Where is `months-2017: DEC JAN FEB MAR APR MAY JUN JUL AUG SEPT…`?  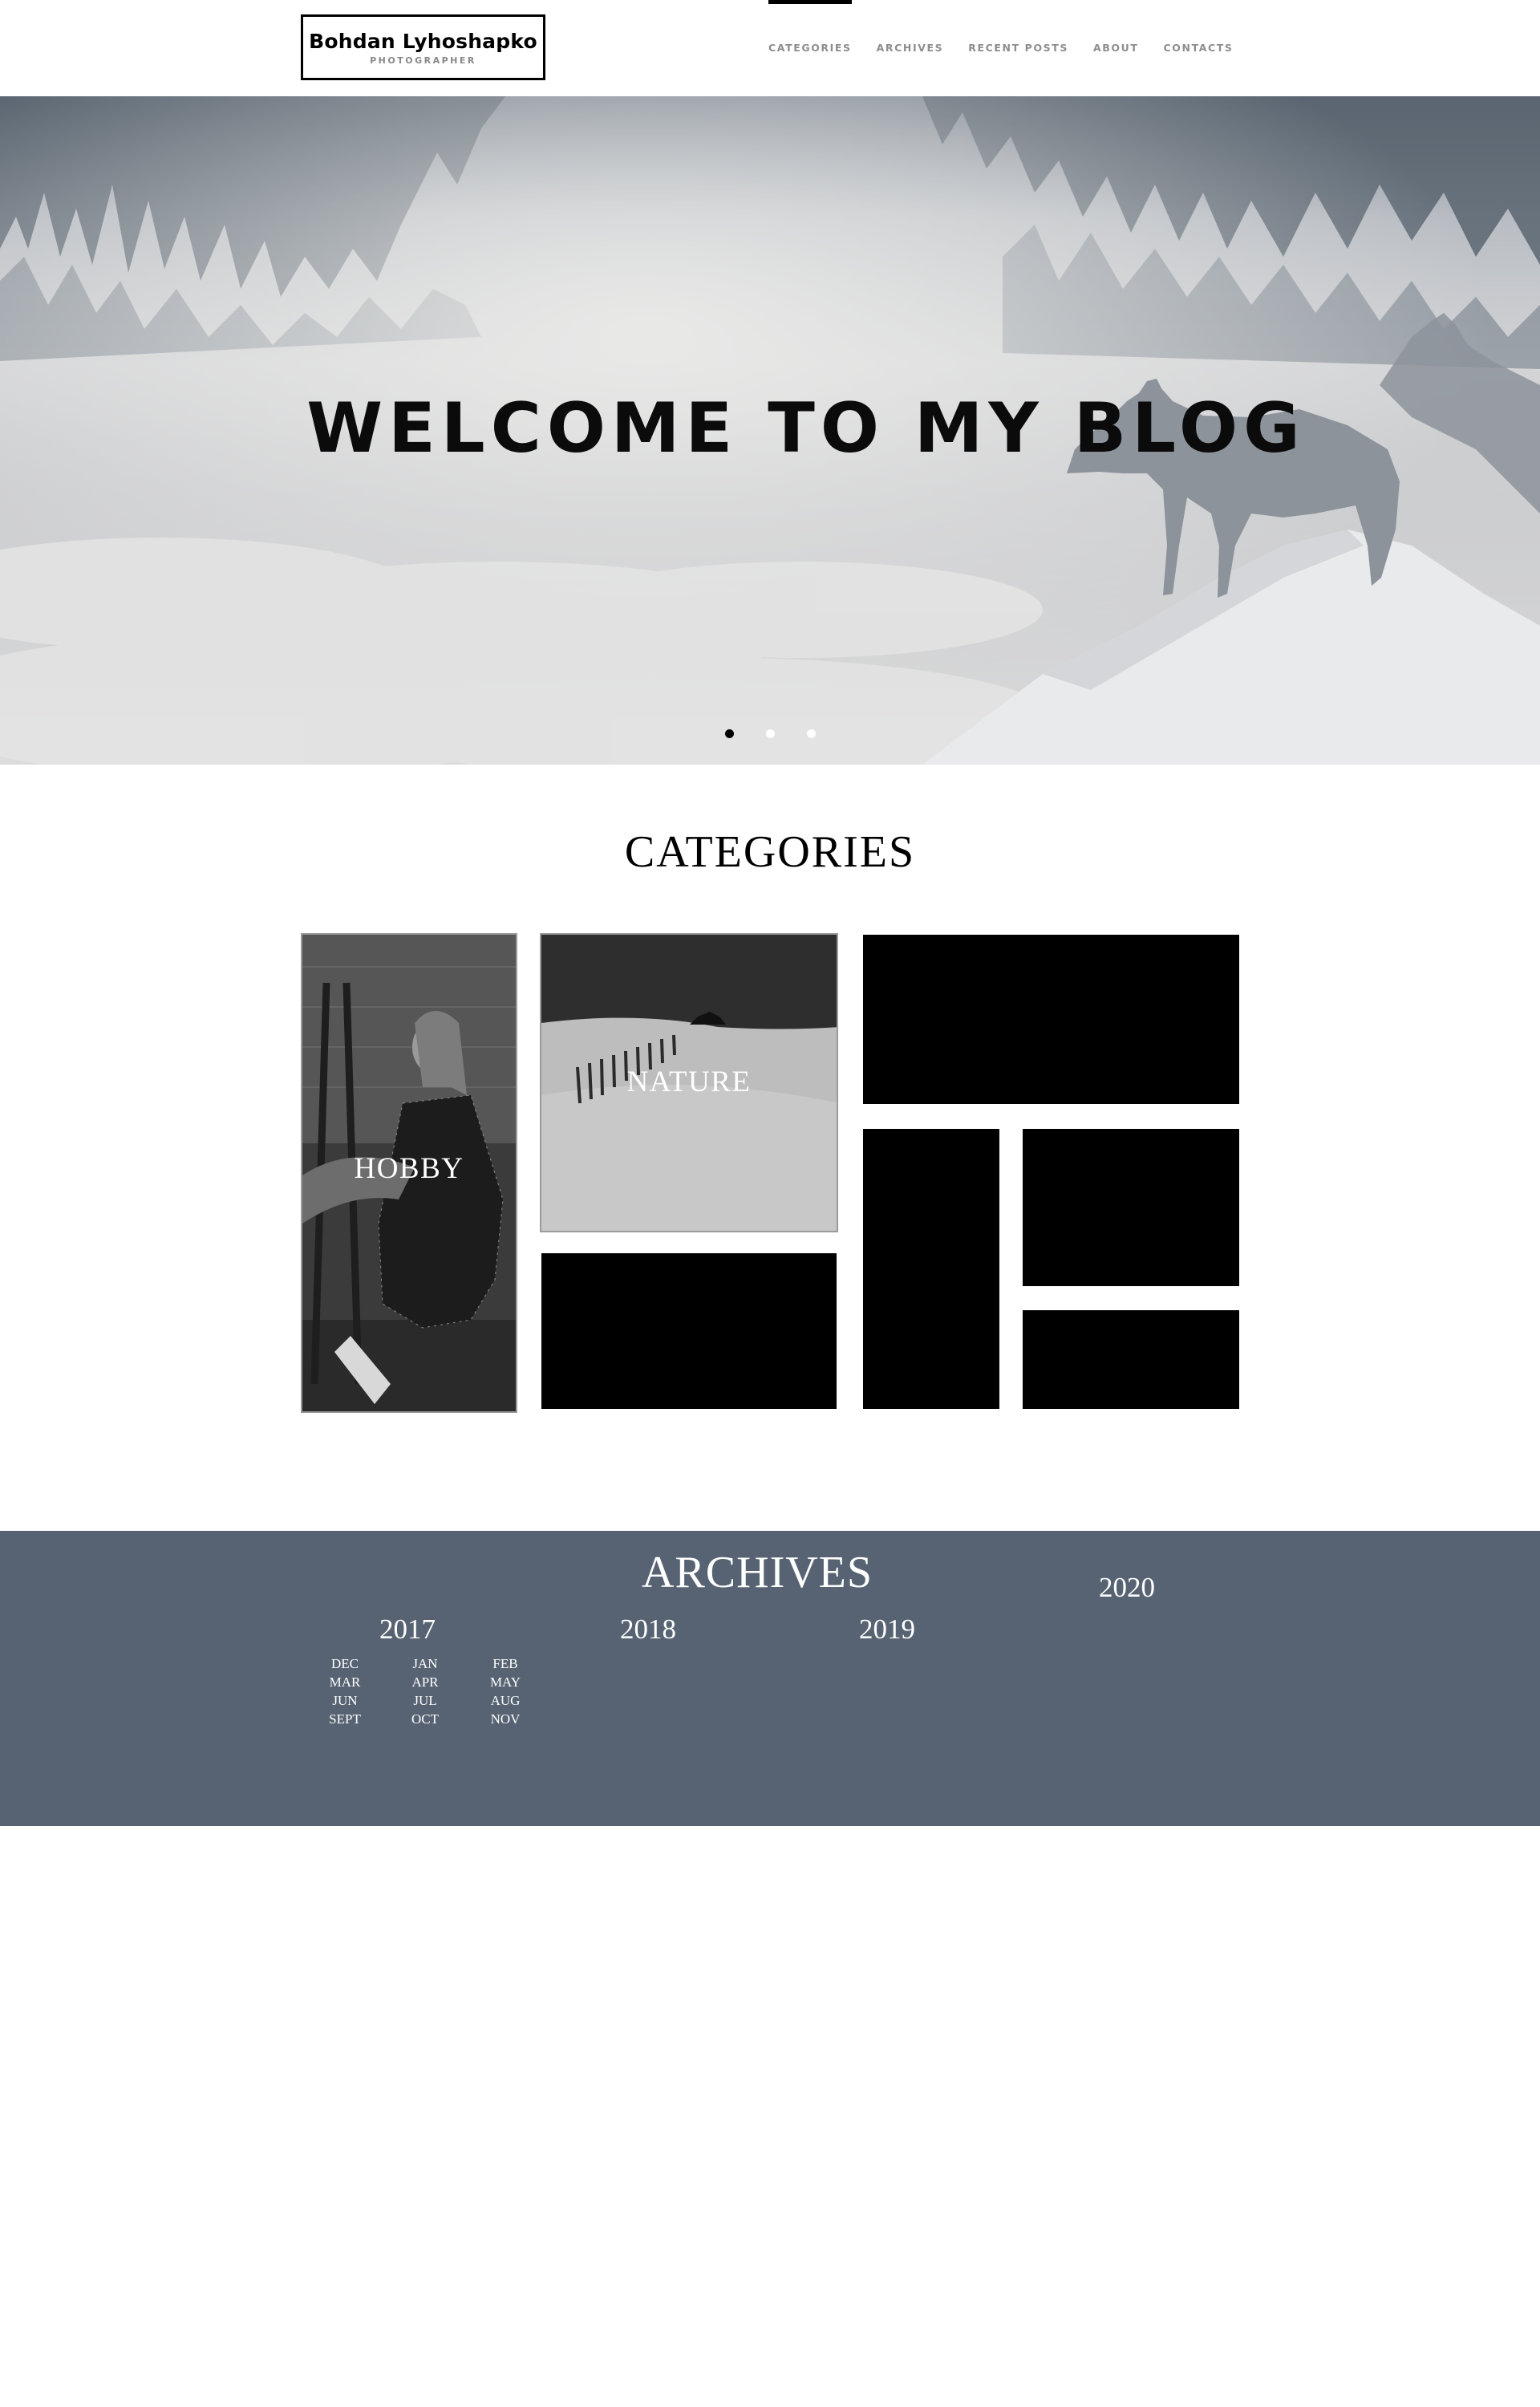 months-2017: DEC JAN FEB MAR APR MAY JUN JUL AUG SEPT… is located at coordinates (417, 1692).